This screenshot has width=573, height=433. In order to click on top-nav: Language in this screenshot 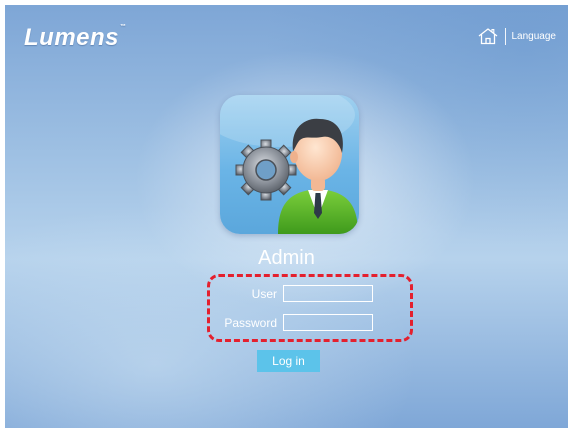, I will do `click(517, 36)`.